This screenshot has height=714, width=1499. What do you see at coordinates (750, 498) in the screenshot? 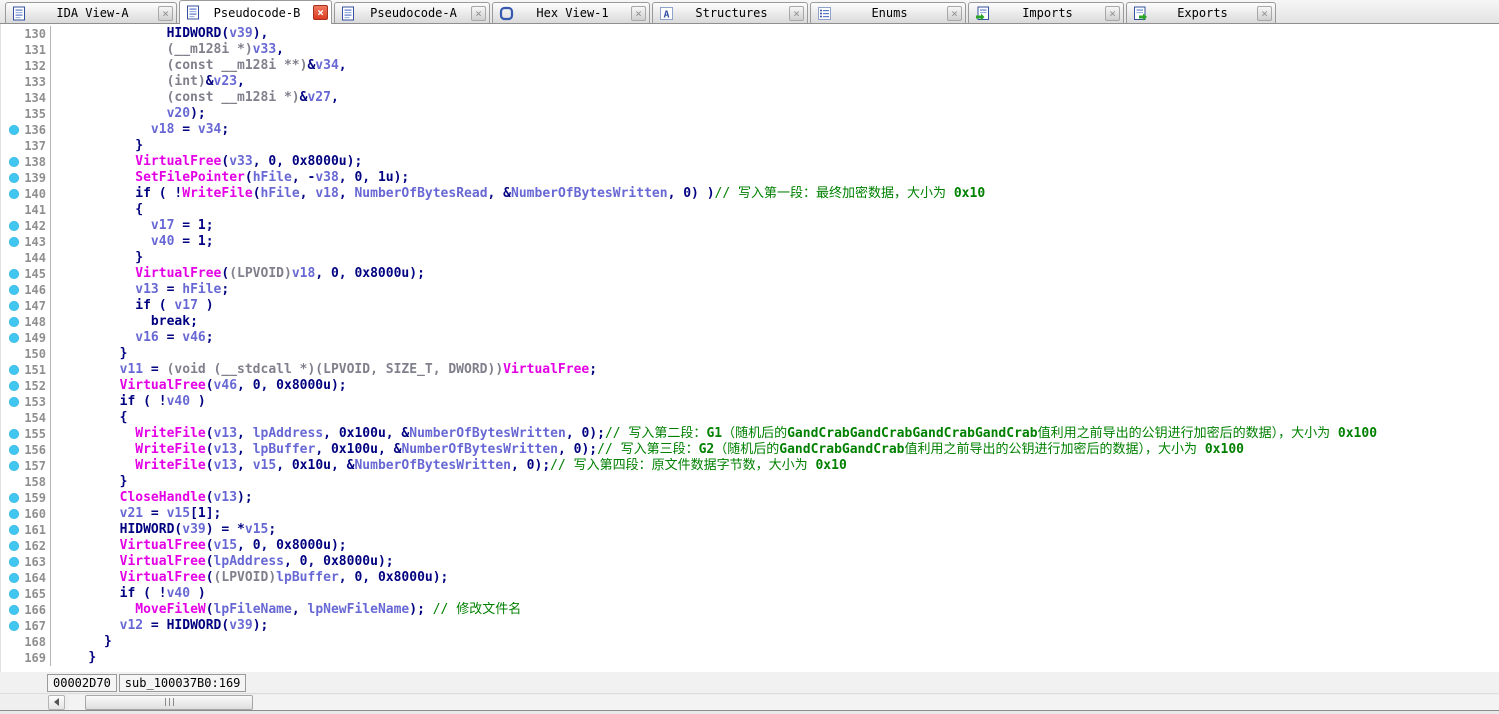
I see `code-line: 159 CloseHandle(v13);` at bounding box center [750, 498].